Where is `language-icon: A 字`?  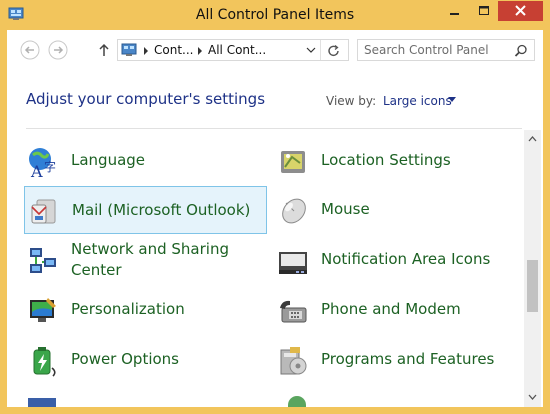 language-icon: A 字 is located at coordinates (42, 163).